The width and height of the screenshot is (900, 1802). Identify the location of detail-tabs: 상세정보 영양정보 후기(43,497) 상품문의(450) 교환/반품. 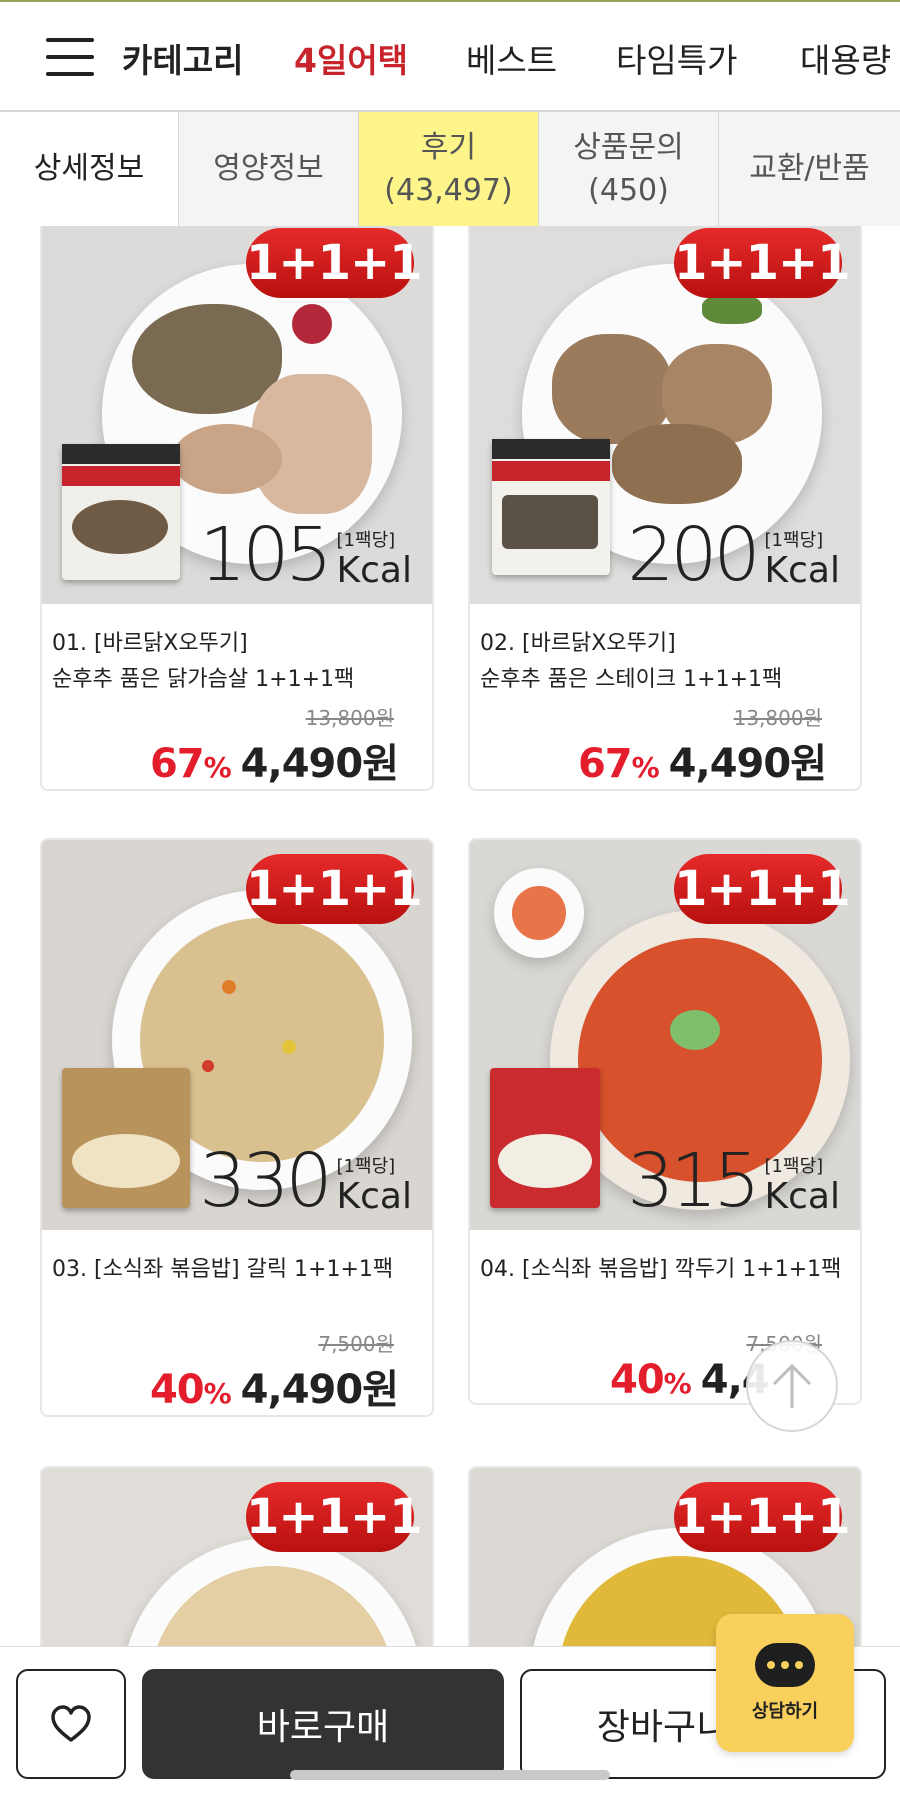
(450, 169).